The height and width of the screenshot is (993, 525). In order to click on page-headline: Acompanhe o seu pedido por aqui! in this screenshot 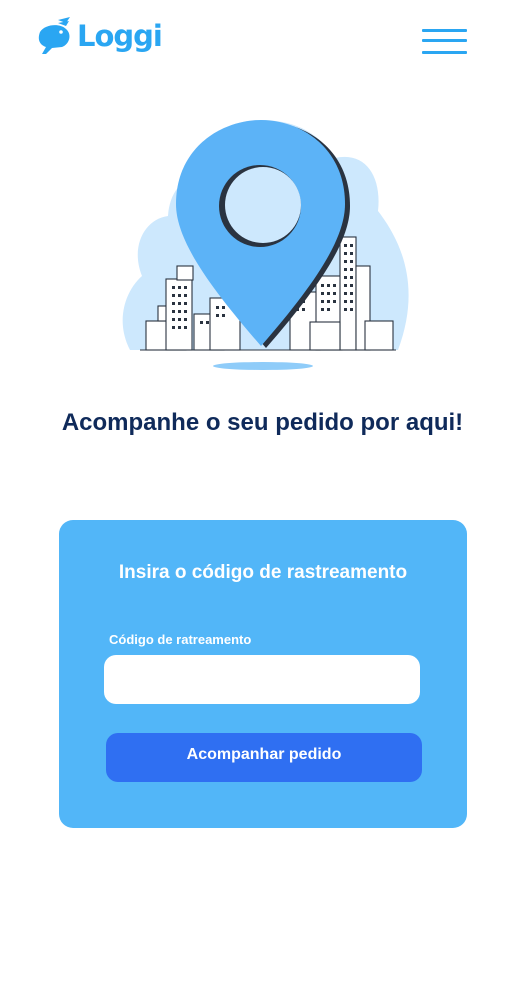, I will do `click(262, 422)`.